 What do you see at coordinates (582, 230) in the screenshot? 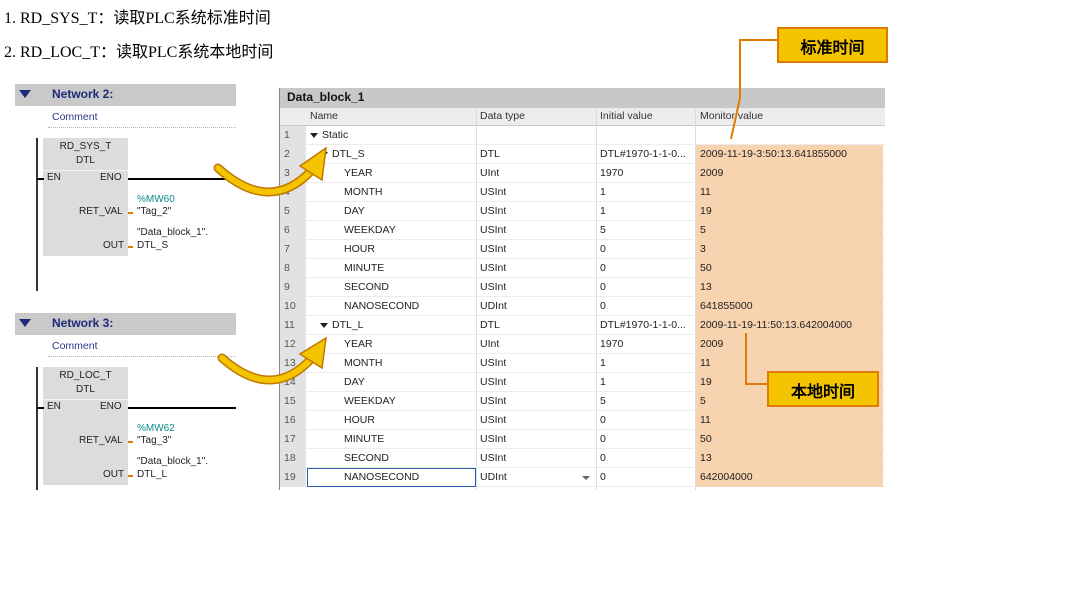
I see `table-row: 6 WEEKDAY USInt 5 5` at bounding box center [582, 230].